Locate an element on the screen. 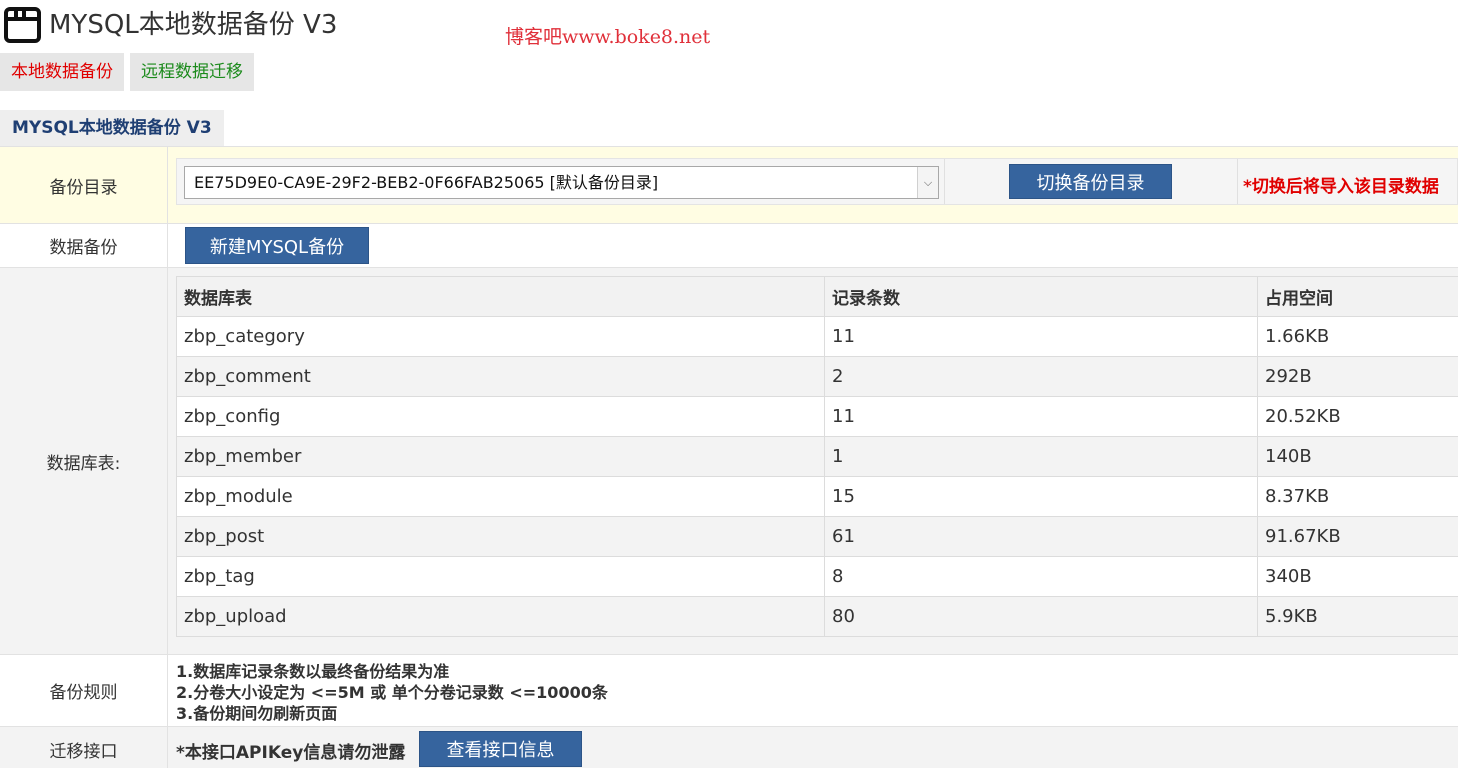 The image size is (1458, 768). view-api-info-button: 查看接口信息 is located at coordinates (500, 749).